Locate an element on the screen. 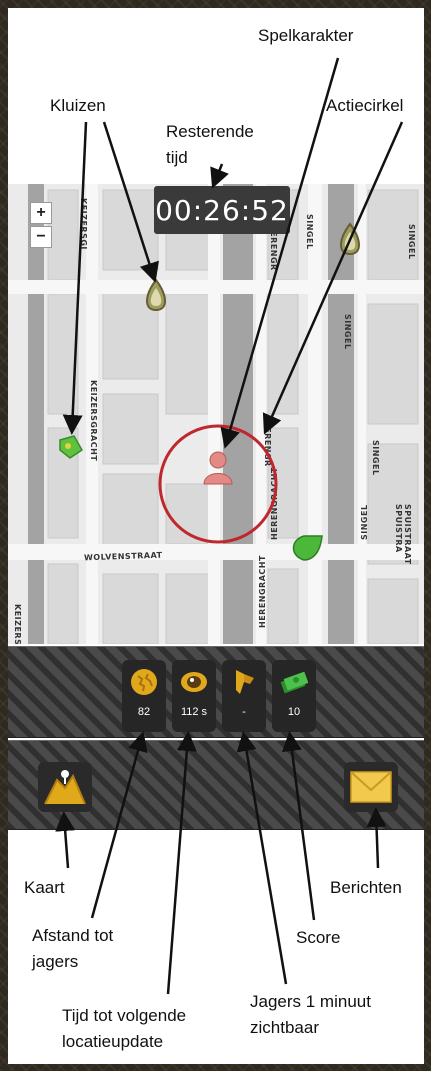 The image size is (431, 1071). stat-value: - is located at coordinates (244, 712).